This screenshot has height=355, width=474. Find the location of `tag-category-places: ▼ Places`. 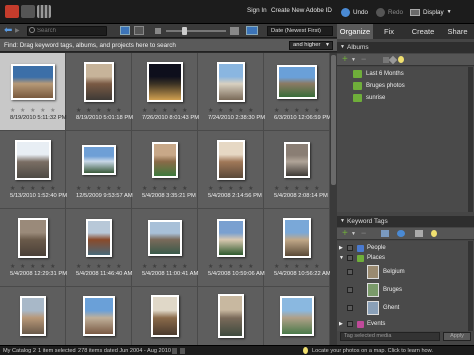

tag-category-places: ▼ Places is located at coordinates (402, 258).